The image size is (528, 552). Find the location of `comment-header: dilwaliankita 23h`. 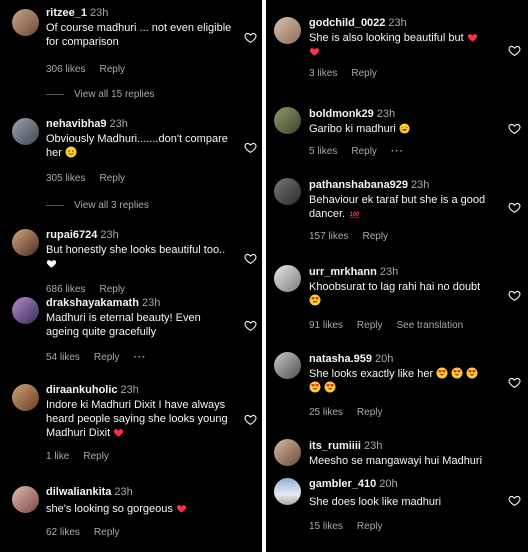

comment-header: dilwaliankita 23h is located at coordinates (141, 492).